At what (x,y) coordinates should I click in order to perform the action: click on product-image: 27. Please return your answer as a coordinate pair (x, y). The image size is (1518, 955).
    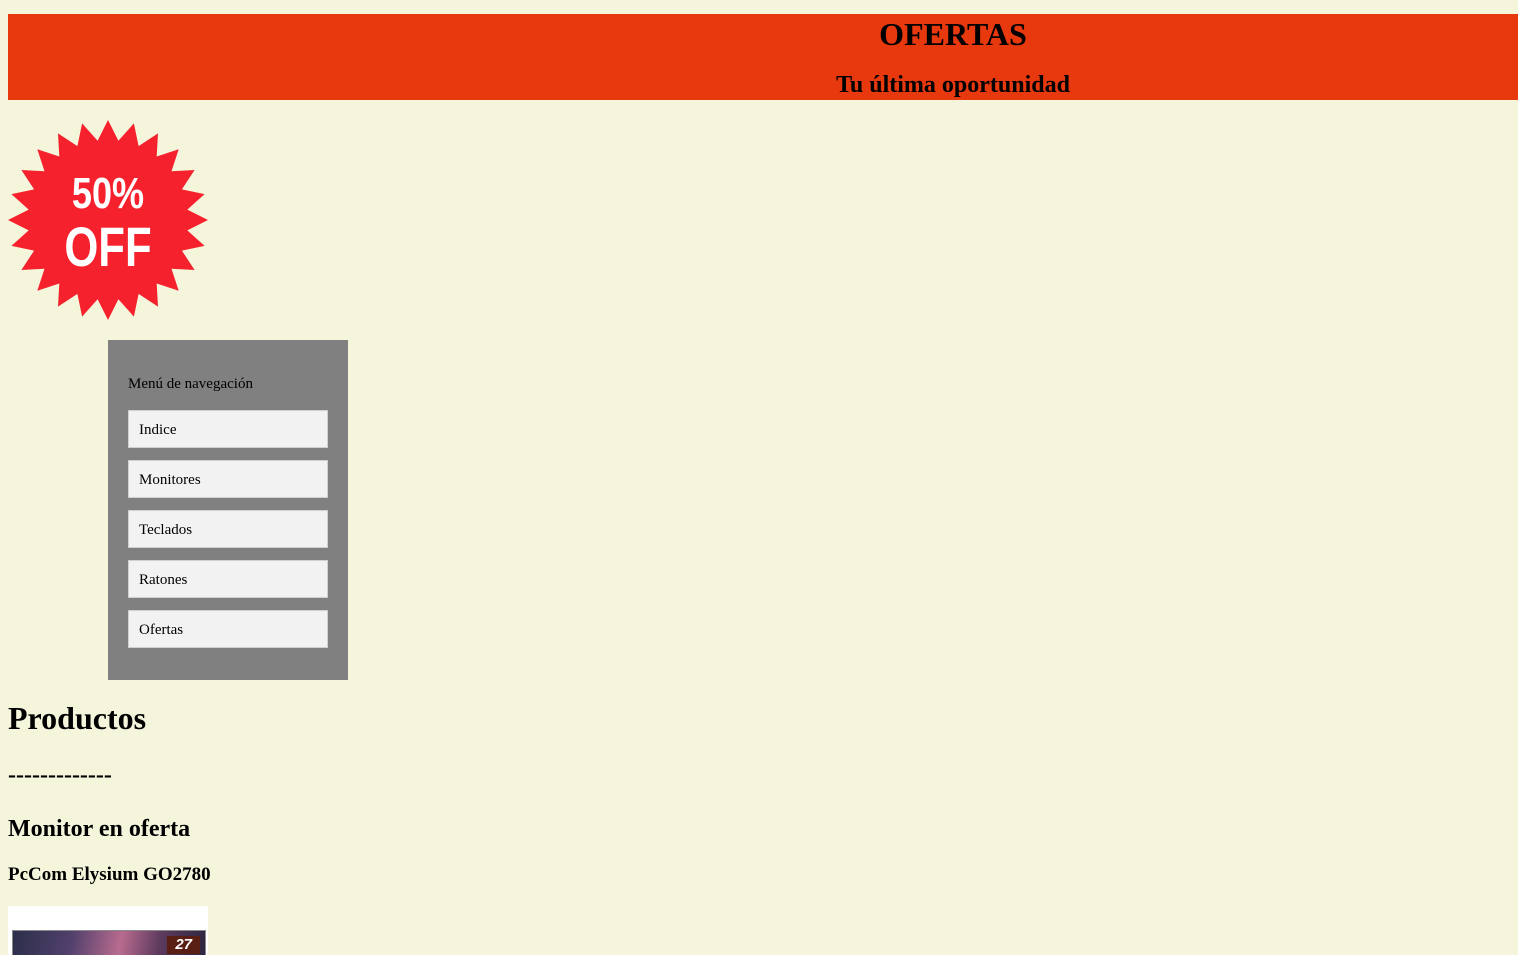
    Looking at the image, I should click on (108, 930).